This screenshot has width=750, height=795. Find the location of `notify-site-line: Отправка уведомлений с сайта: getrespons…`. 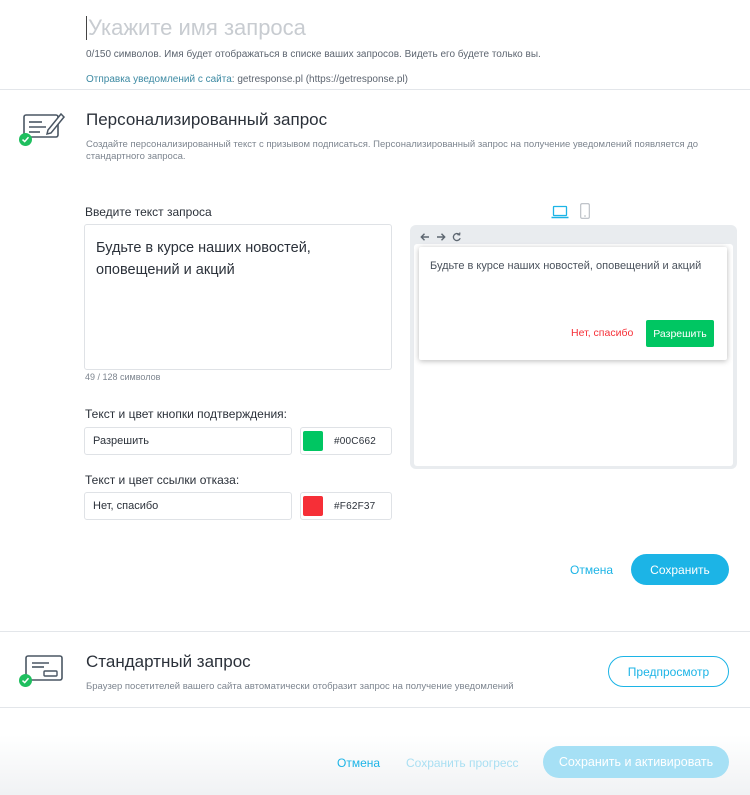

notify-site-line: Отправка уведомлений с сайта: getrespons… is located at coordinates (406, 79).